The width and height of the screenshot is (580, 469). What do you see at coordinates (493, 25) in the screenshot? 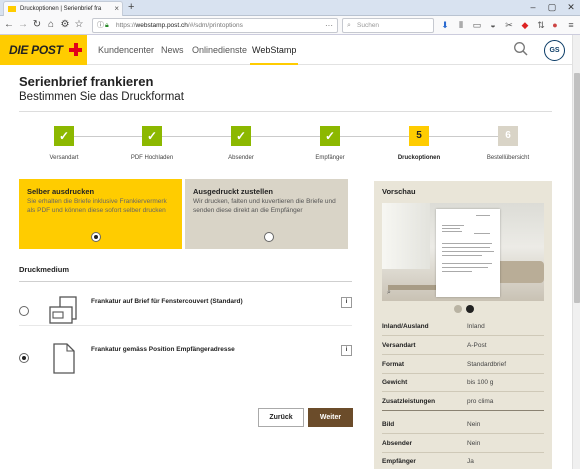
I see `pocket-icon: ◒` at bounding box center [493, 25].